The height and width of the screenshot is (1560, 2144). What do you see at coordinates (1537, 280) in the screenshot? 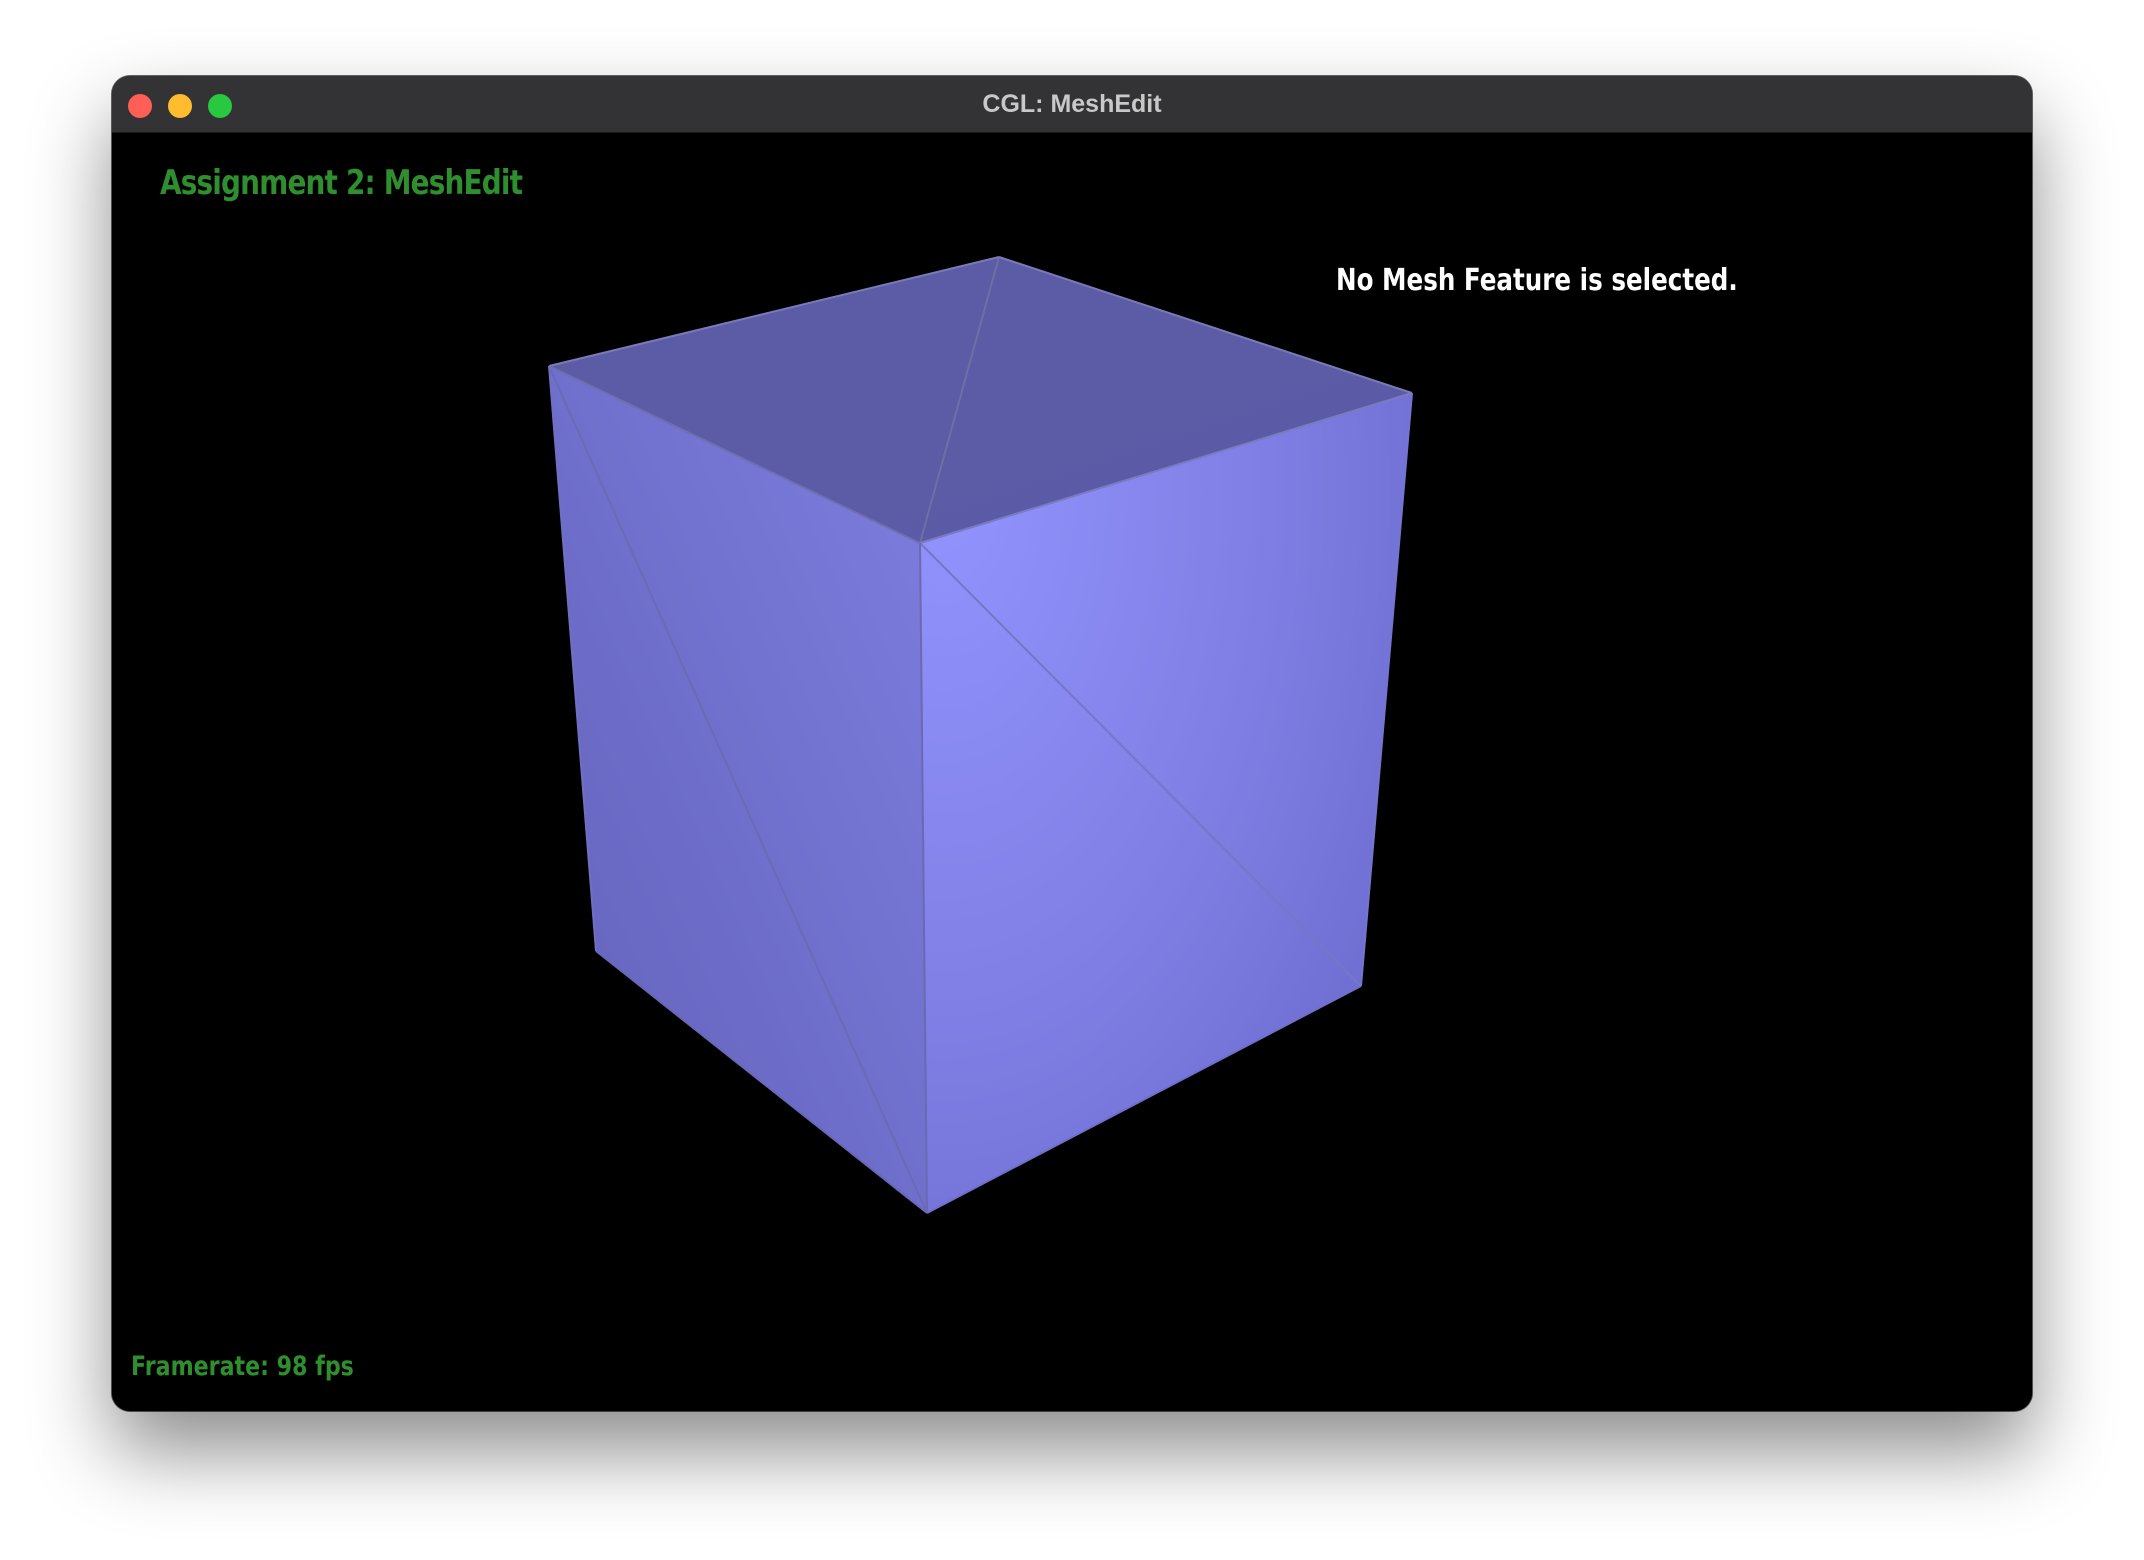
I see `selection-status-text: No Mesh Feature is selected.` at bounding box center [1537, 280].